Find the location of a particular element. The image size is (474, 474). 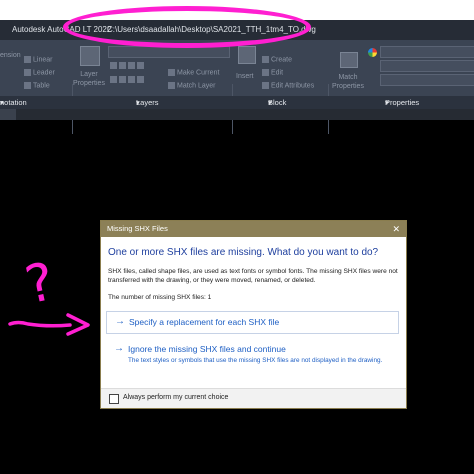

table-label: Table is located at coordinates (41, 86).